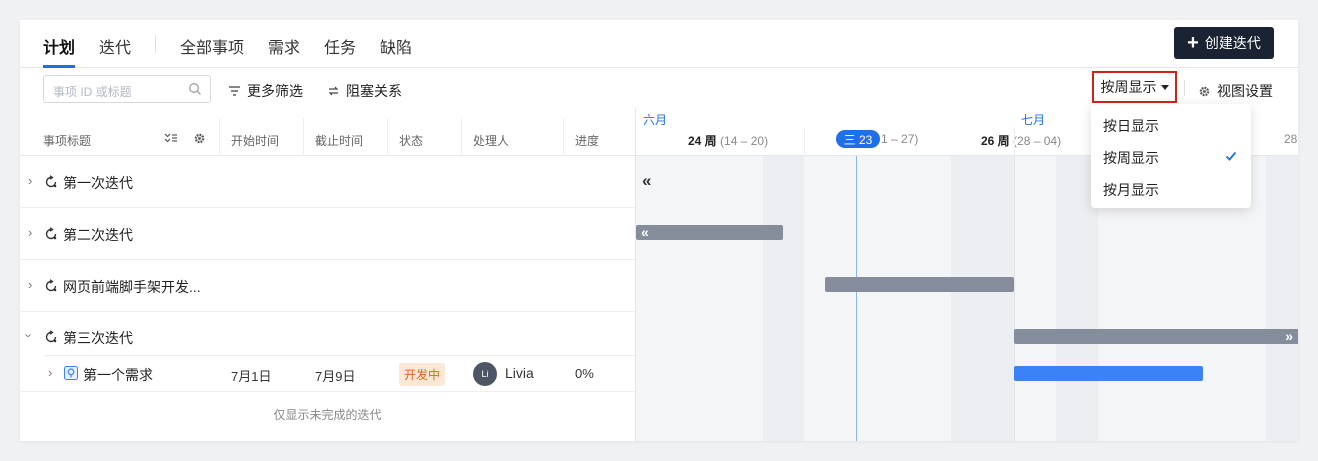  I want to click on create-iteration-button: + 创建迭代, so click(1224, 43).